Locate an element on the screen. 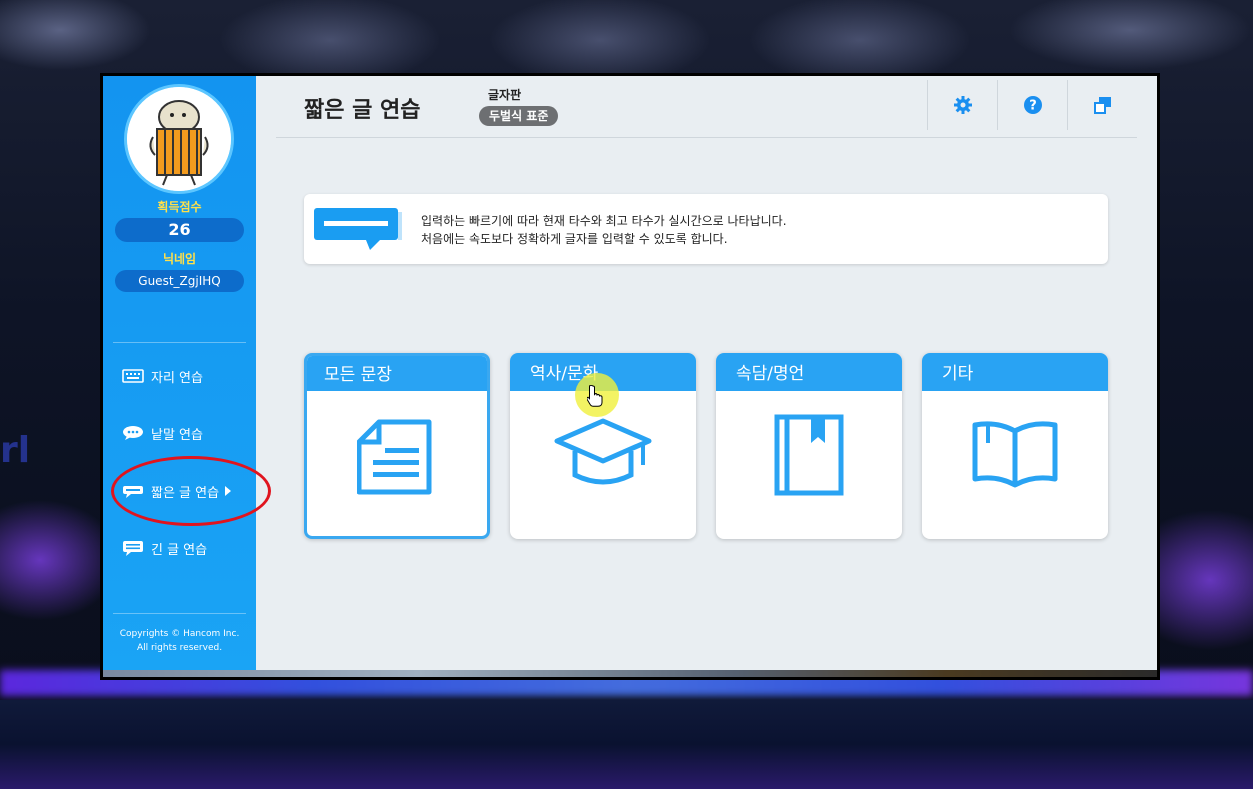 Image resolution: width=1253 pixels, height=789 pixels. settings-button is located at coordinates (962, 105).